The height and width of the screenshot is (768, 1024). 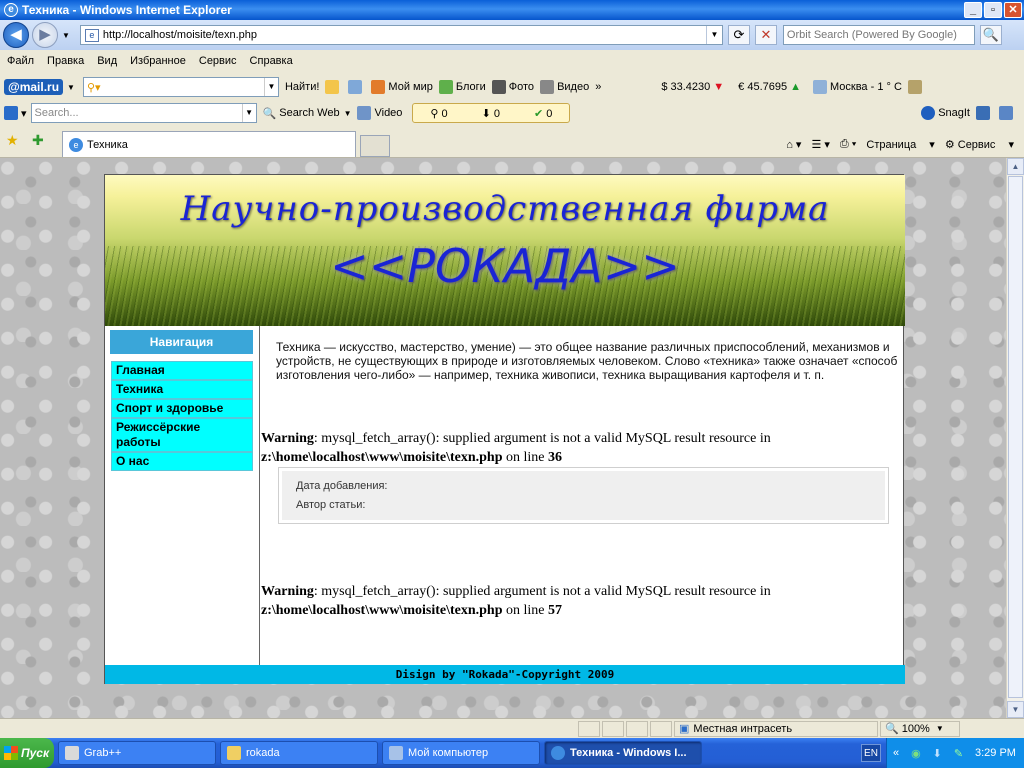 What do you see at coordinates (871, 753) in the screenshot?
I see `language-indicator: EN` at bounding box center [871, 753].